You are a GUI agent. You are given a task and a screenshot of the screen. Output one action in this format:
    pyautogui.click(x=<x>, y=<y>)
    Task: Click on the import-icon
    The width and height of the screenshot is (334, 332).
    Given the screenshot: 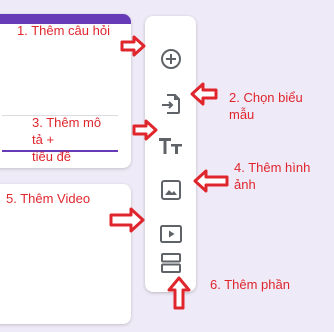 What is the action you would take?
    pyautogui.click(x=170, y=104)
    